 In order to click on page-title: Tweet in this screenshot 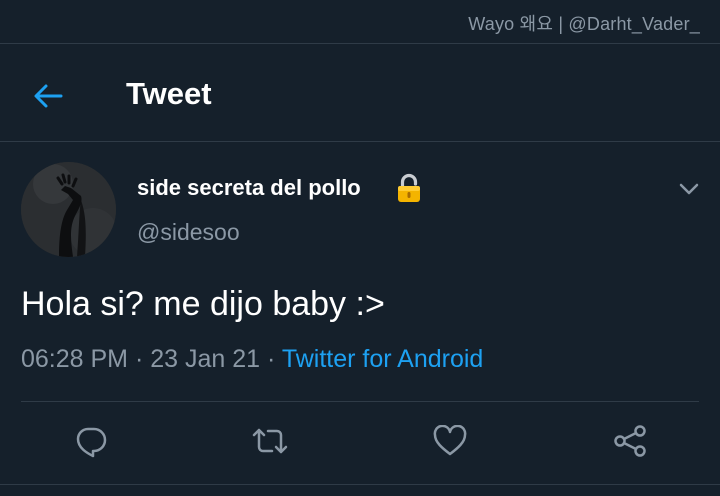, I will do `click(169, 93)`.